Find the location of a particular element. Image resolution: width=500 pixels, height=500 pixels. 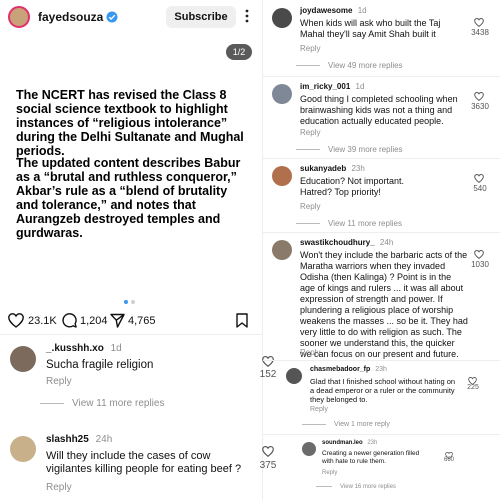

comment-header: soundman.leo 23h is located at coordinates (349, 443).